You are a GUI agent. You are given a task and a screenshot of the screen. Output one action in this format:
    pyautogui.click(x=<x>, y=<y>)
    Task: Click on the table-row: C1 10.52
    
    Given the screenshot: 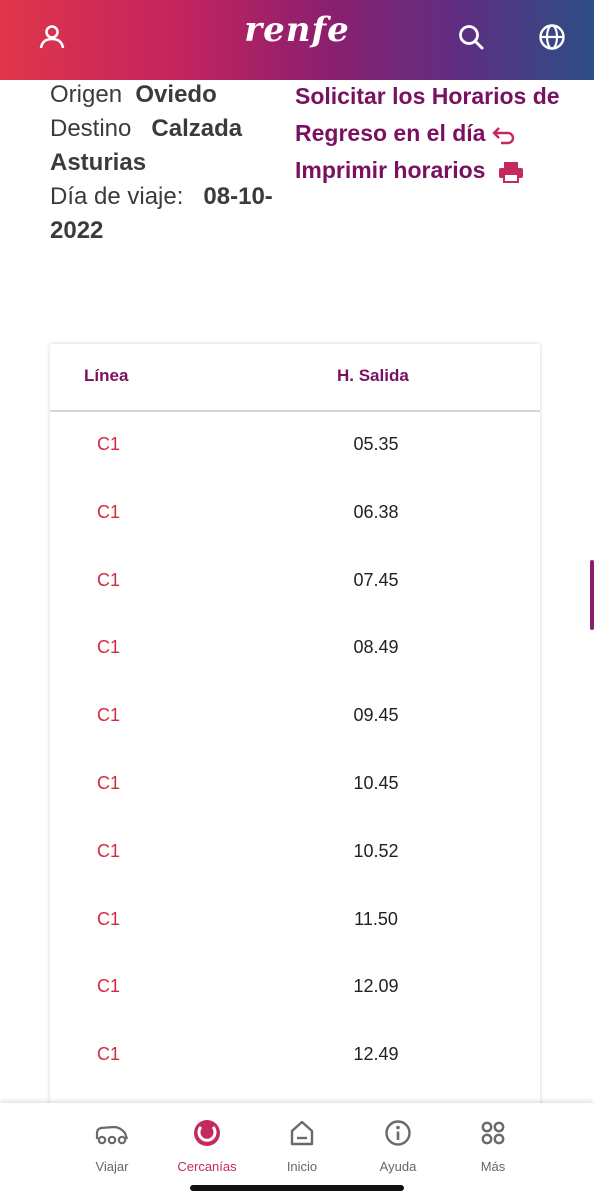 What is the action you would take?
    pyautogui.click(x=295, y=853)
    